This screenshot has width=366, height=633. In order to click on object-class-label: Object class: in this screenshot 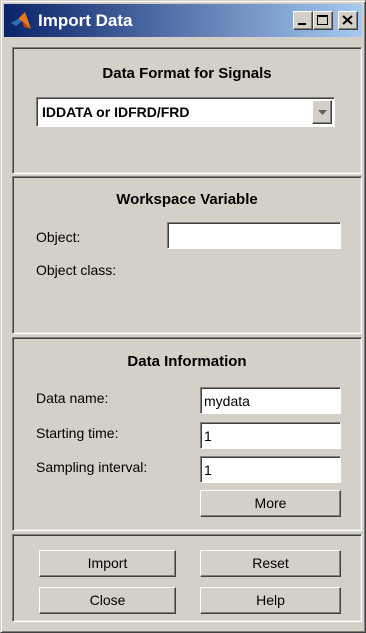, I will do `click(76, 270)`.